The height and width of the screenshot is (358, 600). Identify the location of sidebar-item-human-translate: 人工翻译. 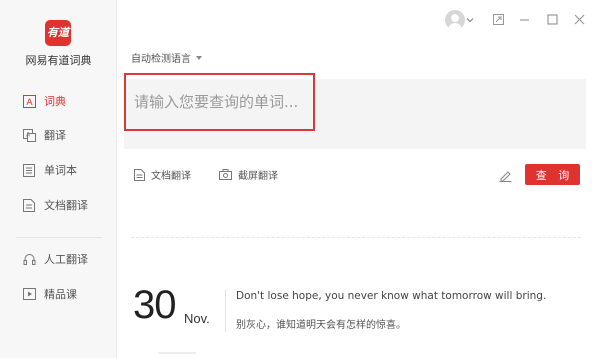
(58, 259).